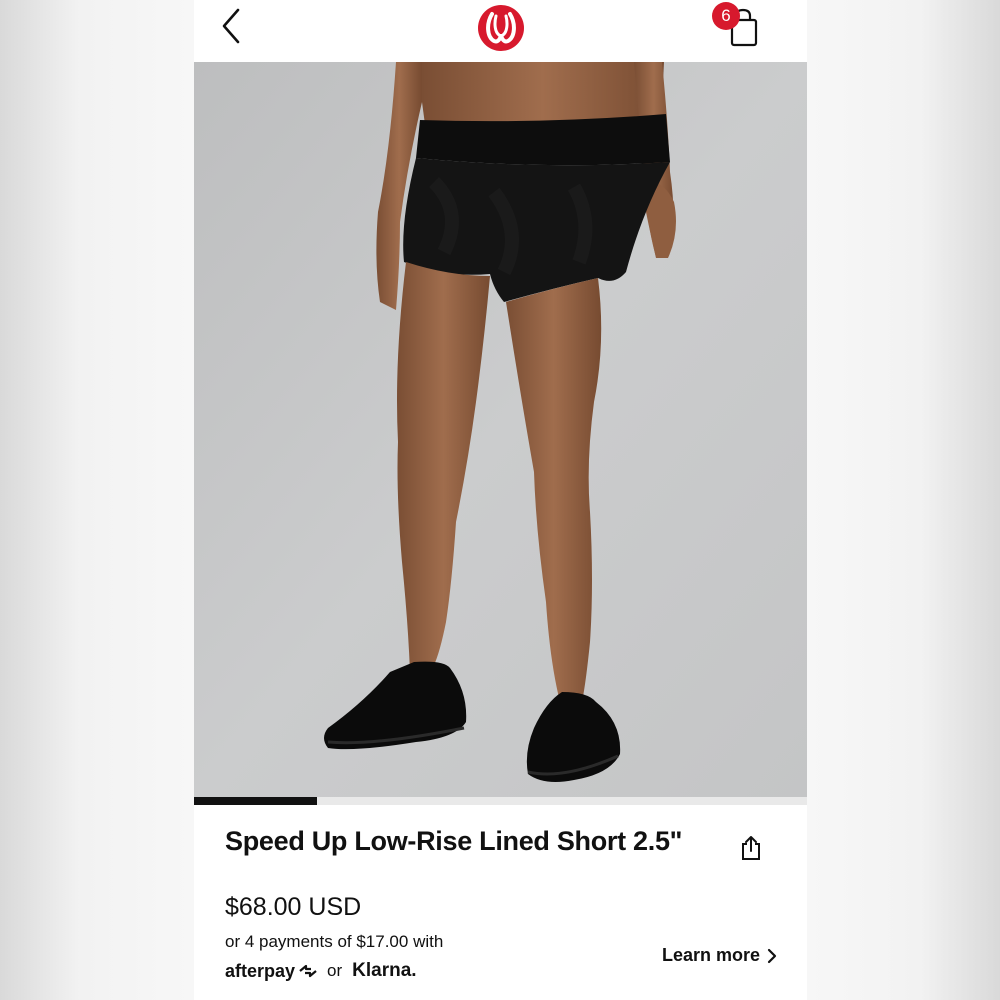  I want to click on product-price: $68.00 USD, so click(293, 907).